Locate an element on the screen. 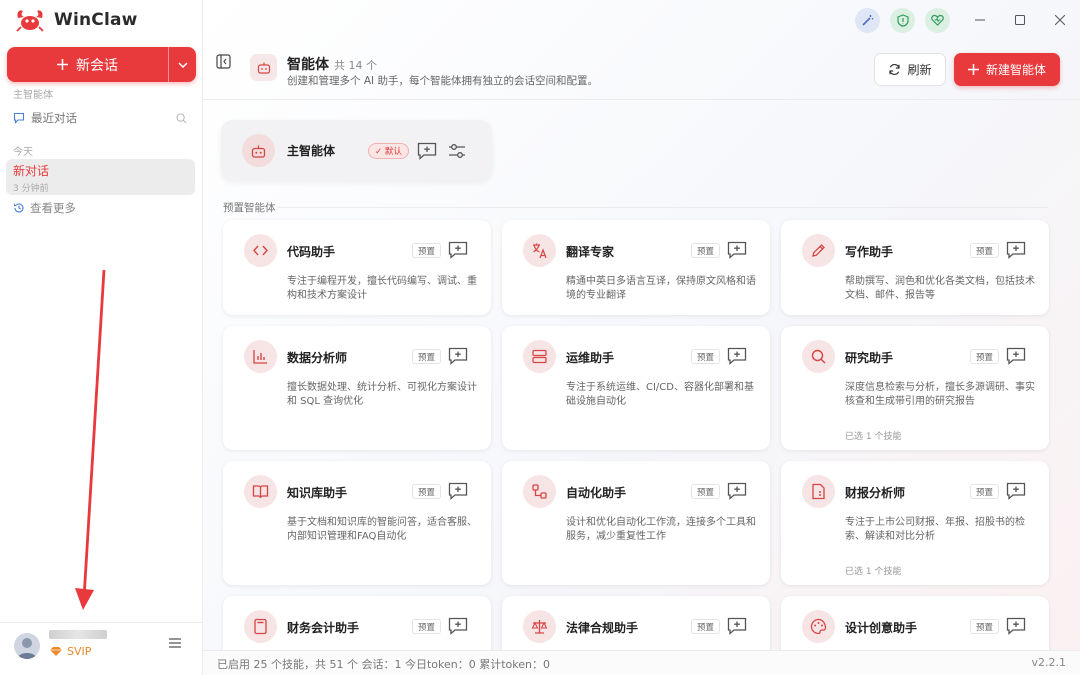 Image resolution: width=1080 pixels, height=675 pixels. agent-name: 法律合规助手 is located at coordinates (602, 628).